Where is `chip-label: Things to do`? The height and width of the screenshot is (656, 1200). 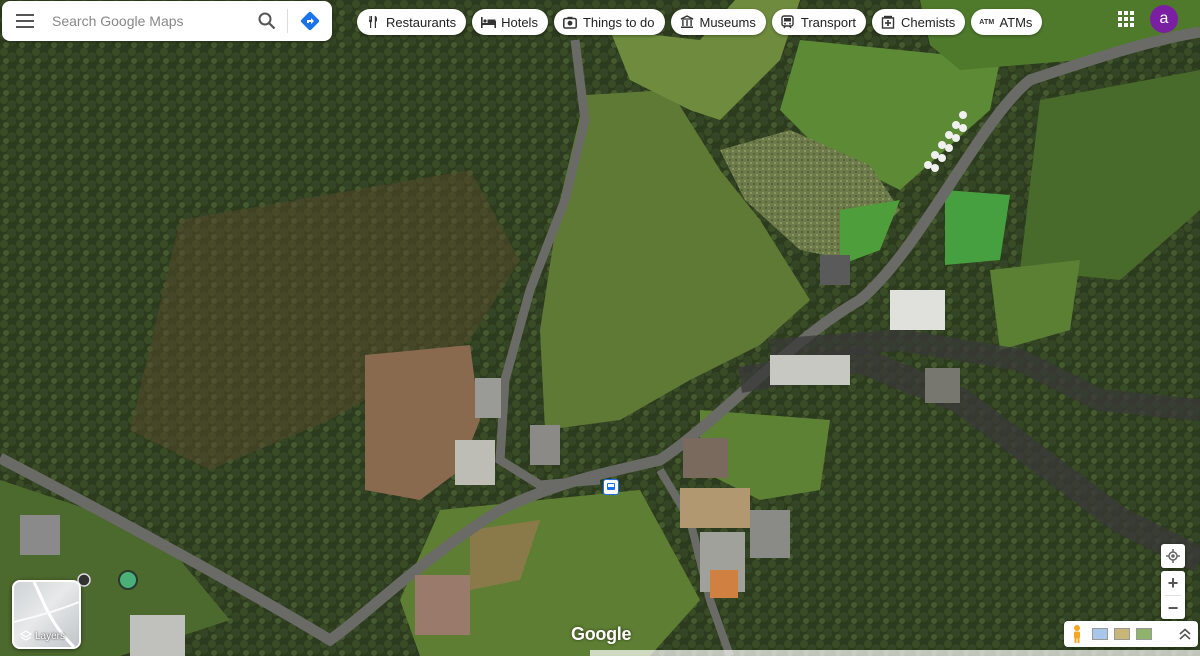 chip-label: Things to do is located at coordinates (618, 22).